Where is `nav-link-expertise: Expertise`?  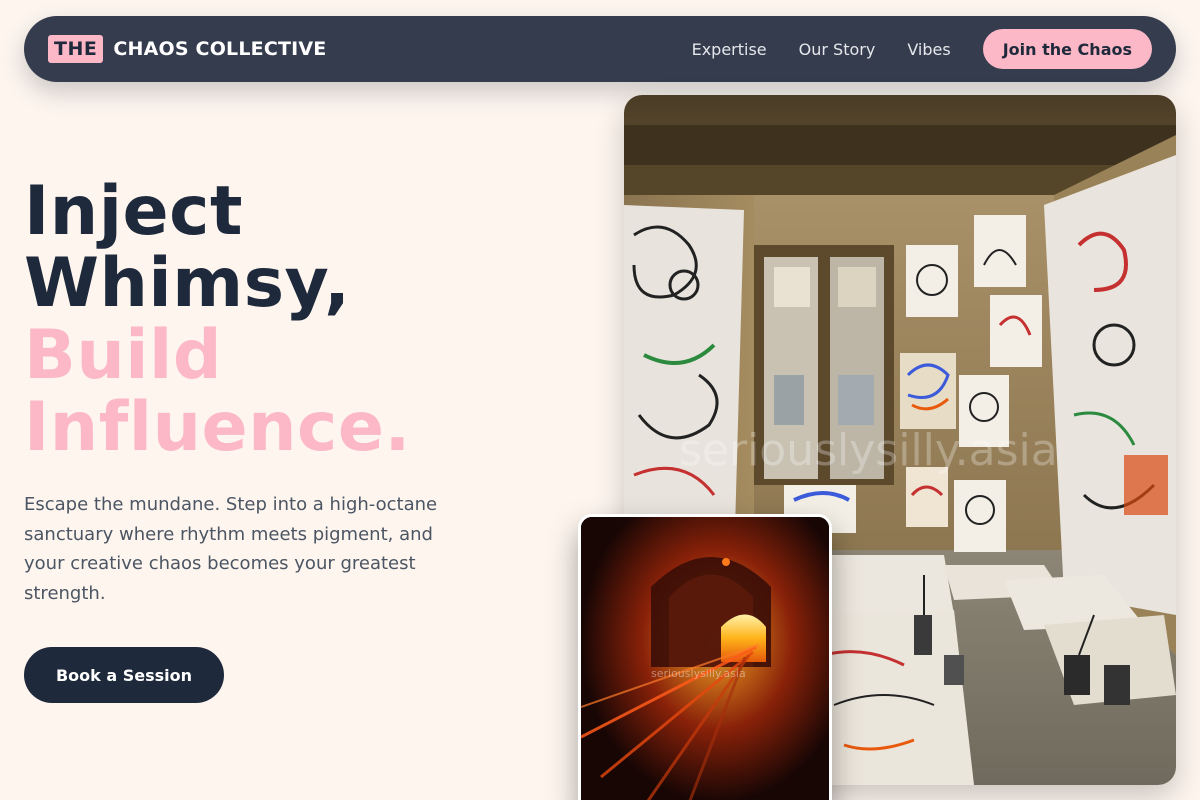 nav-link-expertise: Expertise is located at coordinates (729, 49).